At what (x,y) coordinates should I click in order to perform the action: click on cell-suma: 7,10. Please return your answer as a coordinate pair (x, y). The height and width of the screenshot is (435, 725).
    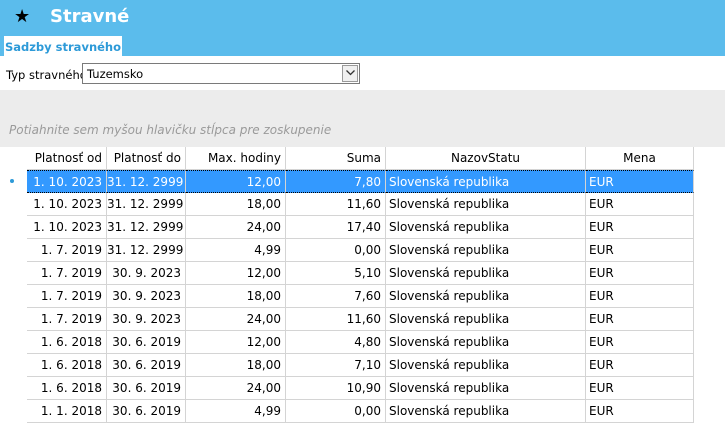
    Looking at the image, I should click on (336, 365).